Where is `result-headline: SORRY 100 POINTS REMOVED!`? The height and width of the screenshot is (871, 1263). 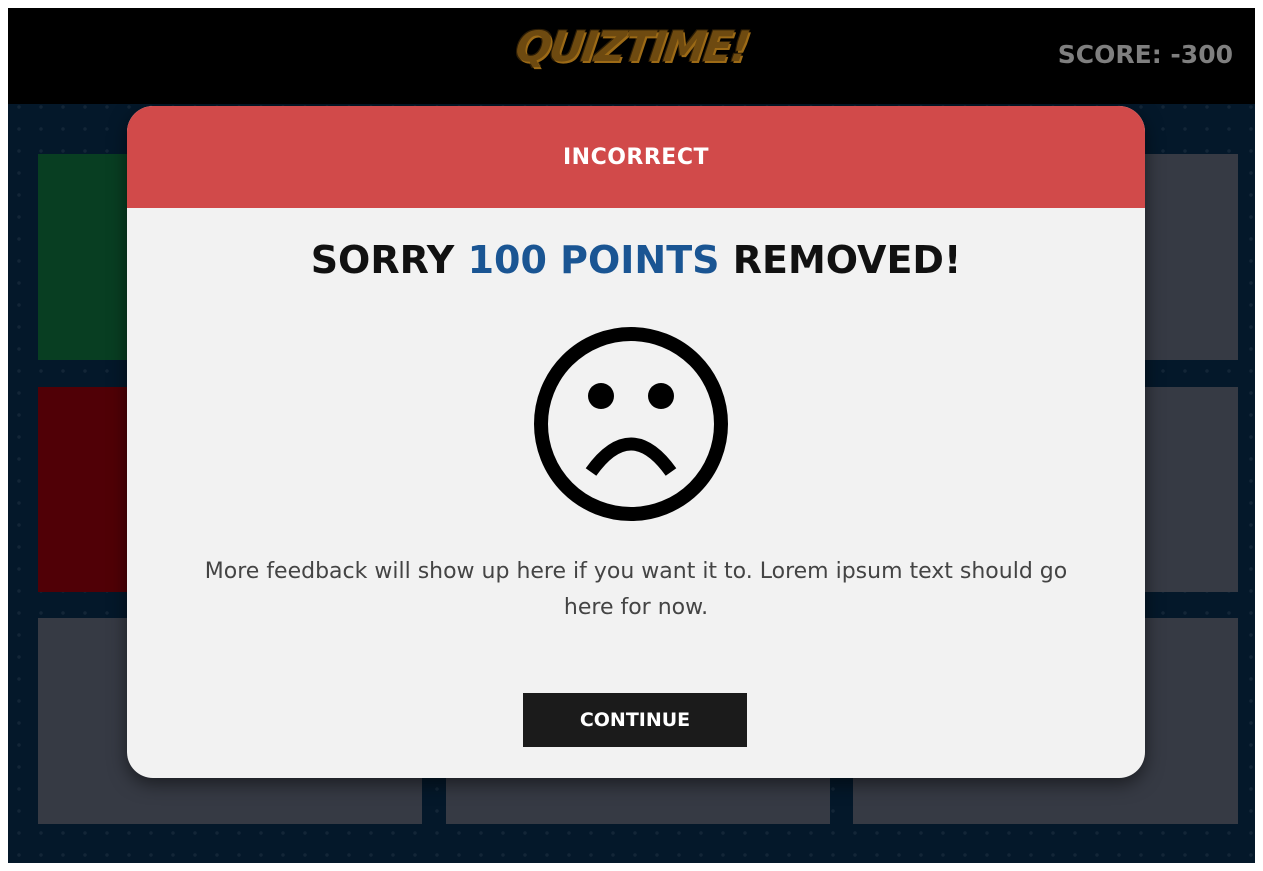
result-headline: SORRY 100 POINTS REMOVED! is located at coordinates (636, 260).